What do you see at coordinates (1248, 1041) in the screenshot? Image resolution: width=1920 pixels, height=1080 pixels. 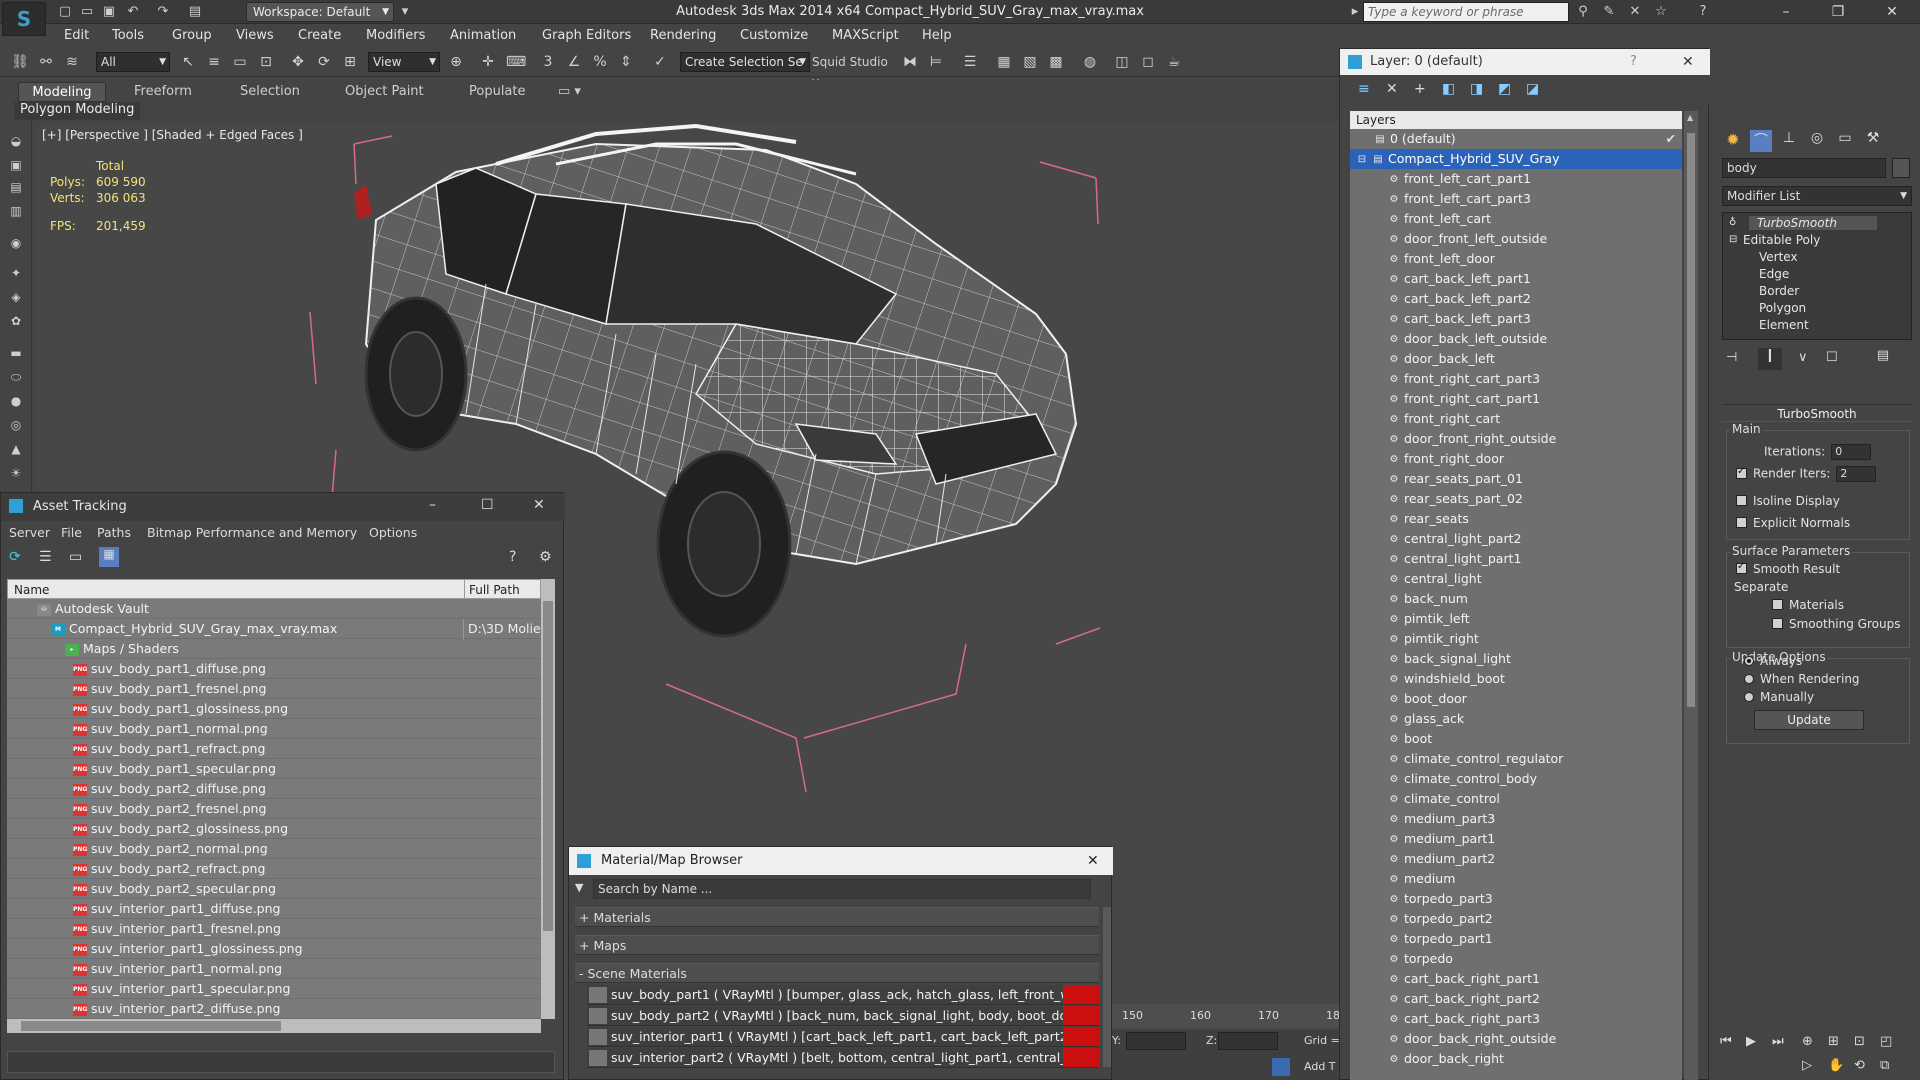 I see `z-coord-input` at bounding box center [1248, 1041].